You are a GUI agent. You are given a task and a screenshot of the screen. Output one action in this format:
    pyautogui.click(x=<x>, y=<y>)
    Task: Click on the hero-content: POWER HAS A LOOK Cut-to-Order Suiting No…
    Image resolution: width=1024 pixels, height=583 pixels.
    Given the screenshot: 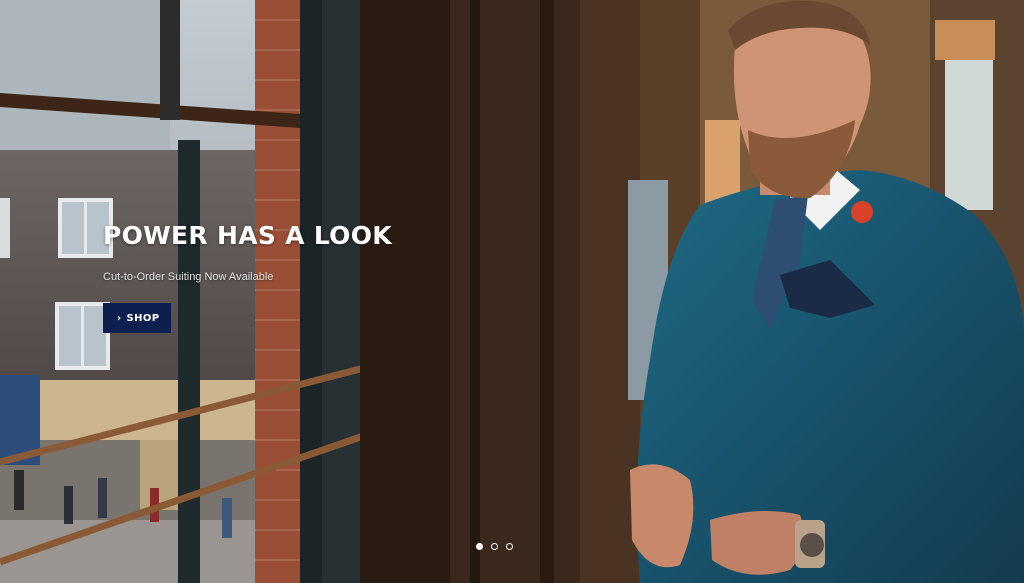 What is the action you would take?
    pyautogui.click(x=247, y=276)
    